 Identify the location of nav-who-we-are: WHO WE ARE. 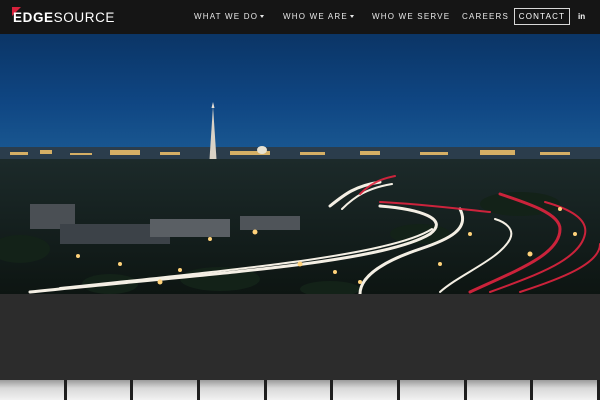
(318, 16).